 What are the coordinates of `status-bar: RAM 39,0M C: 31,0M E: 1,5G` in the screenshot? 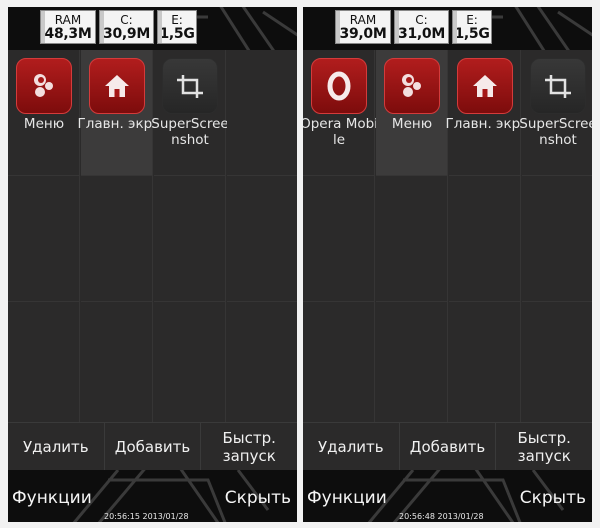 It's located at (447, 28).